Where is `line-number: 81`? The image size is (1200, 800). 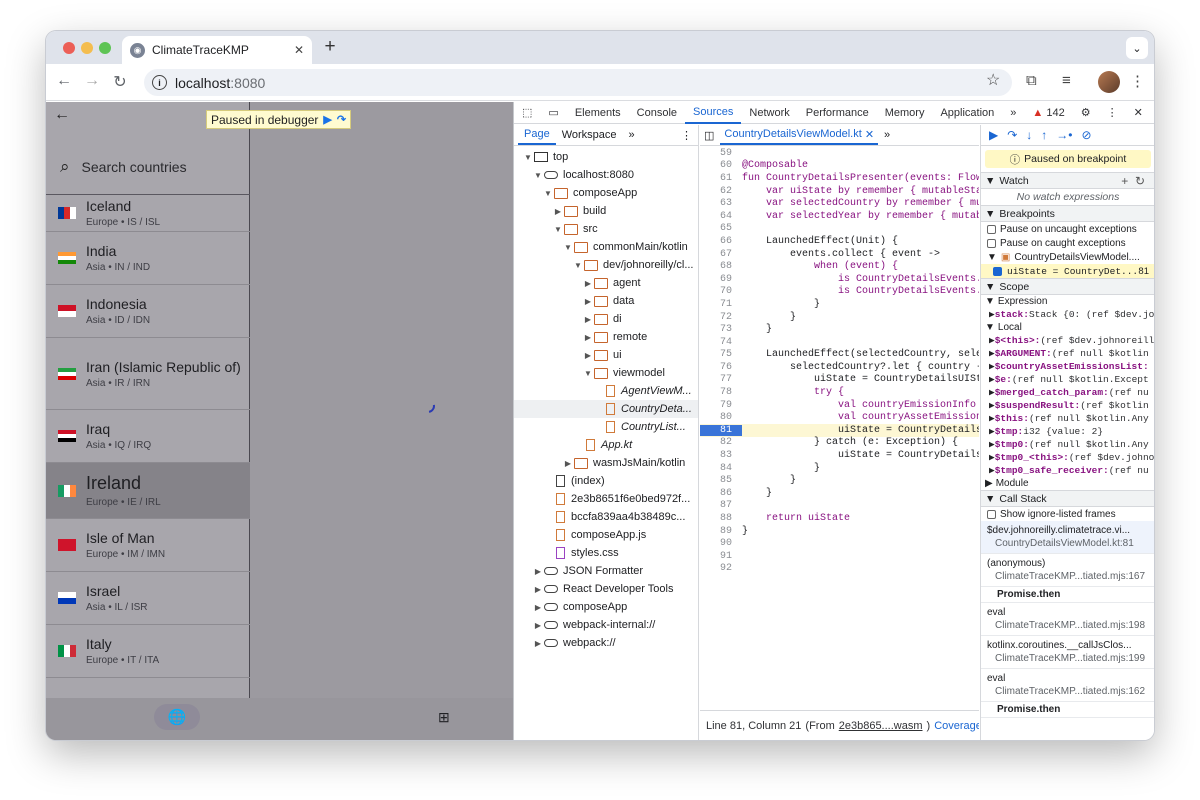 line-number: 81 is located at coordinates (721, 430).